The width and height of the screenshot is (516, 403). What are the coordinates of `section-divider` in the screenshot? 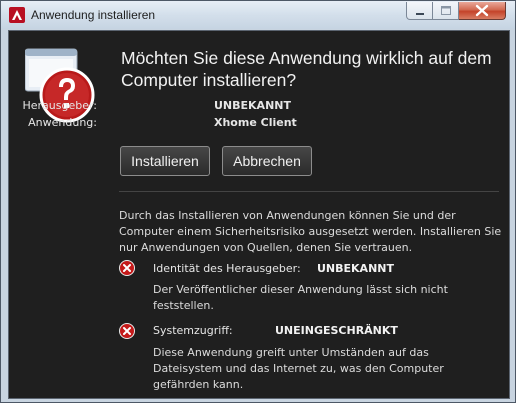 It's located at (309, 191).